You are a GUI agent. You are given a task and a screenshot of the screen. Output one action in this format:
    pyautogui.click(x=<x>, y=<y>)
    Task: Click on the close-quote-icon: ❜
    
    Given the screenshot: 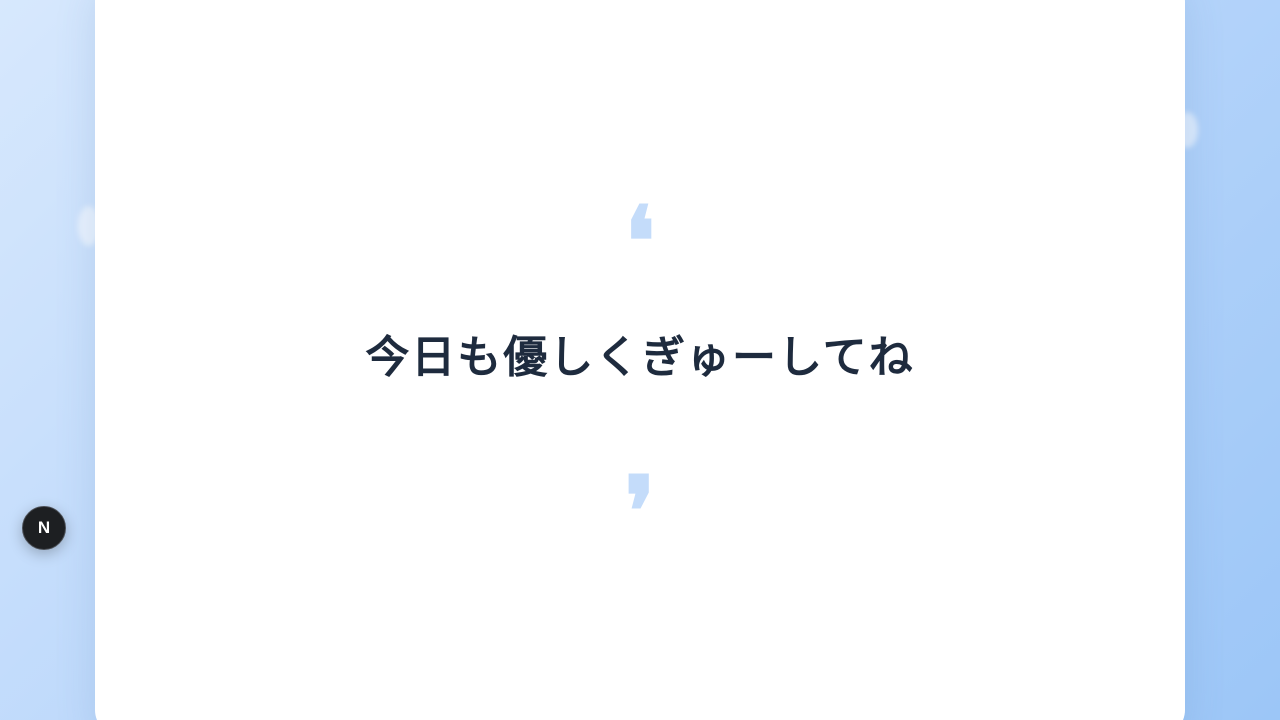 What is the action you would take?
    pyautogui.click(x=640, y=494)
    